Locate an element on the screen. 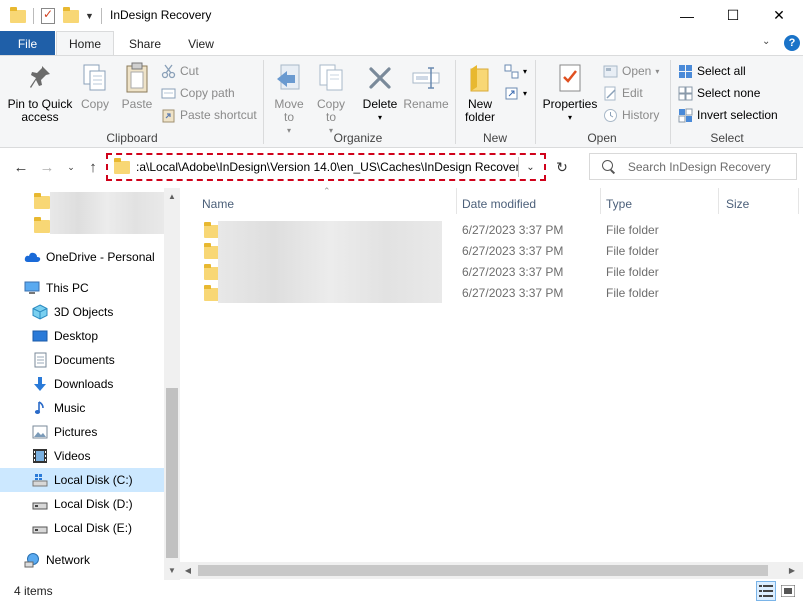  window-title: InDesign Recovery is located at coordinates (161, 15).